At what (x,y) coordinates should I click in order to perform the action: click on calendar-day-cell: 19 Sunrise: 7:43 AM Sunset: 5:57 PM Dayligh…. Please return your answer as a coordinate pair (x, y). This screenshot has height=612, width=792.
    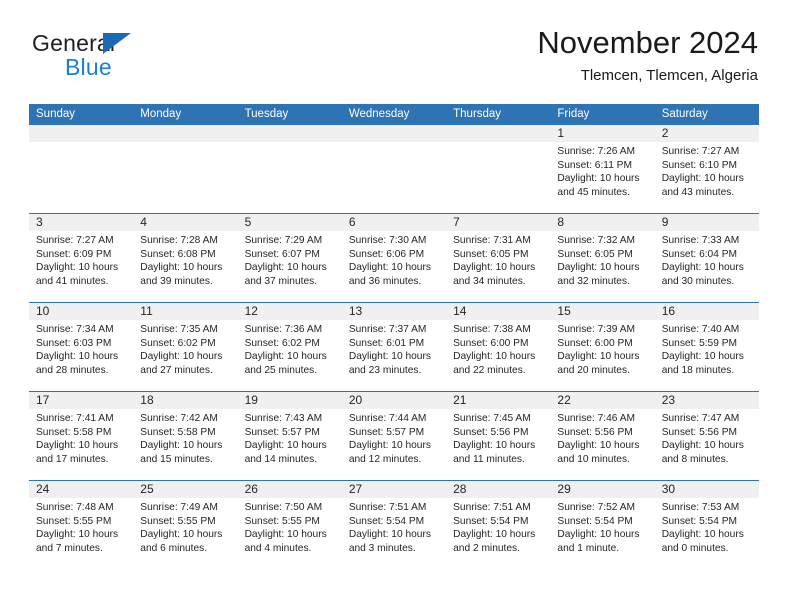
    Looking at the image, I should click on (289, 436).